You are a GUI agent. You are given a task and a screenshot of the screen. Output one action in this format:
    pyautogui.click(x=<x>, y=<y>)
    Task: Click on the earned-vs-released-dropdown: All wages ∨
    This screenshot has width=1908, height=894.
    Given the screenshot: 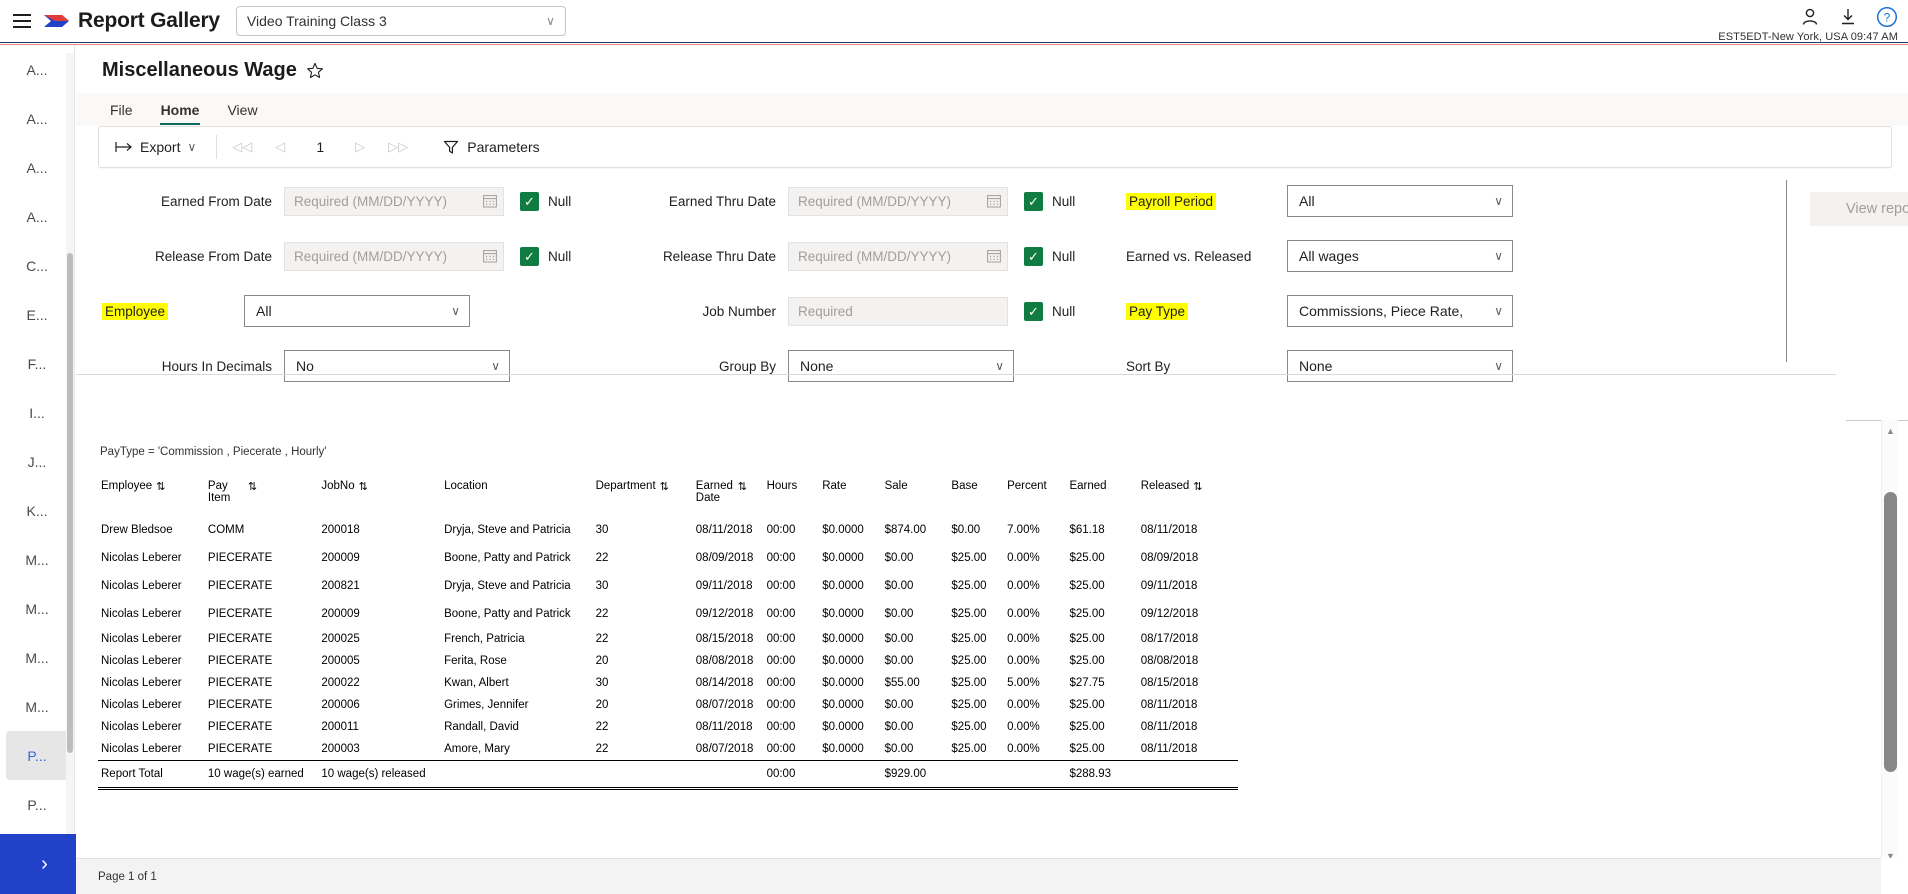 What is the action you would take?
    pyautogui.click(x=1400, y=256)
    